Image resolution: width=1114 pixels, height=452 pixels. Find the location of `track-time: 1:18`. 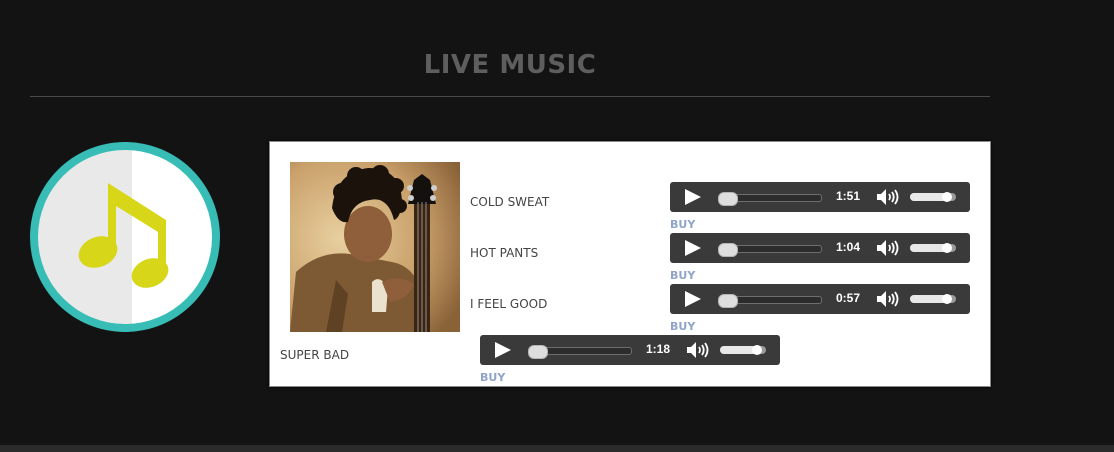

track-time: 1:18 is located at coordinates (658, 349).